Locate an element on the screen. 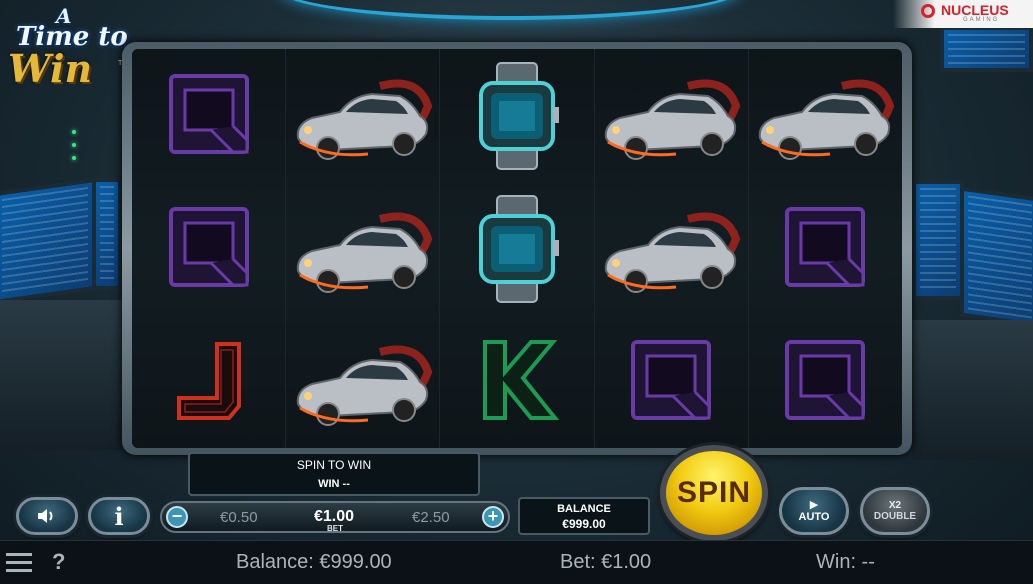 This screenshot has width=1033, height=584. provider-name: NUCLEUS is located at coordinates (975, 10).